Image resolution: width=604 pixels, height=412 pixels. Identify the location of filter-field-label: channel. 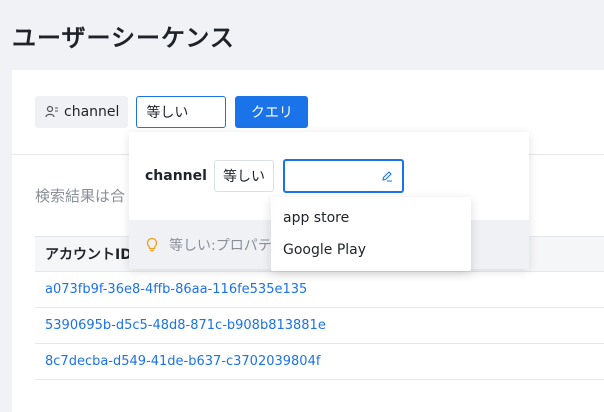
(92, 112).